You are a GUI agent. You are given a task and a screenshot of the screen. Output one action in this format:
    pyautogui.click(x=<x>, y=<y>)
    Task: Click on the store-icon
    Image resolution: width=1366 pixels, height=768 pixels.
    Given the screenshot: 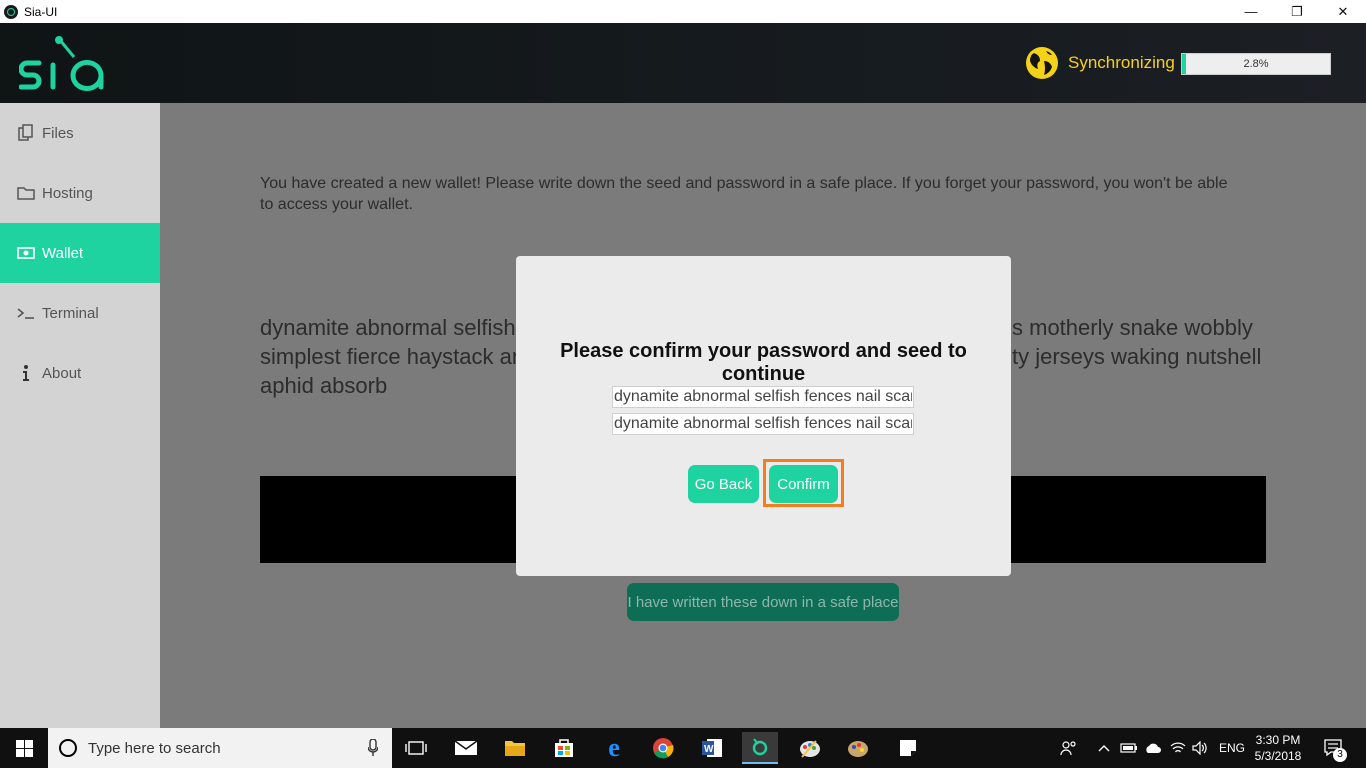 What is the action you would take?
    pyautogui.click(x=564, y=748)
    